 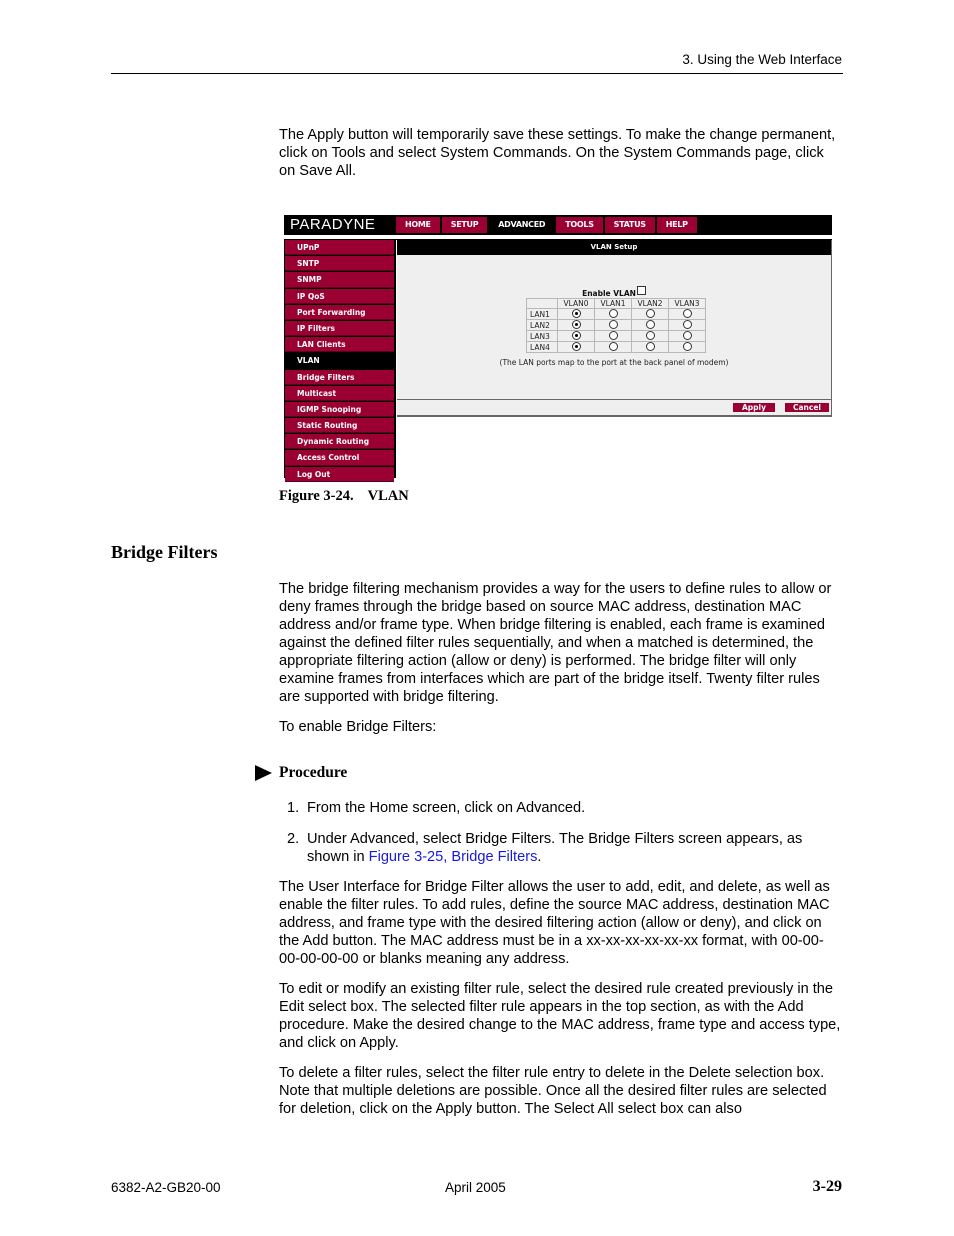 I want to click on vlan-radio-lan2-vlan0, so click(x=576, y=324).